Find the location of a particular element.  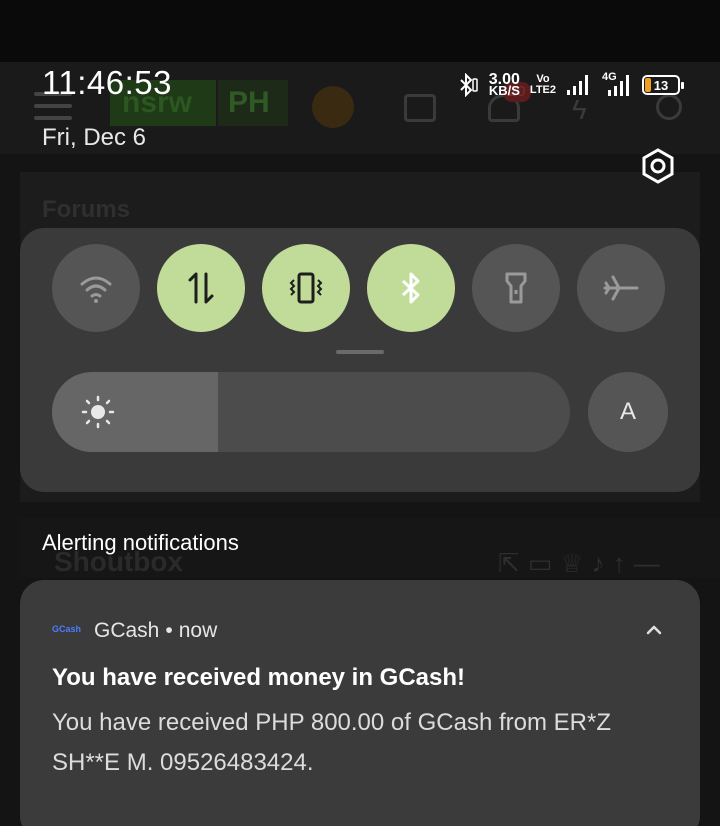

brightness-slider-fill is located at coordinates (135, 412).